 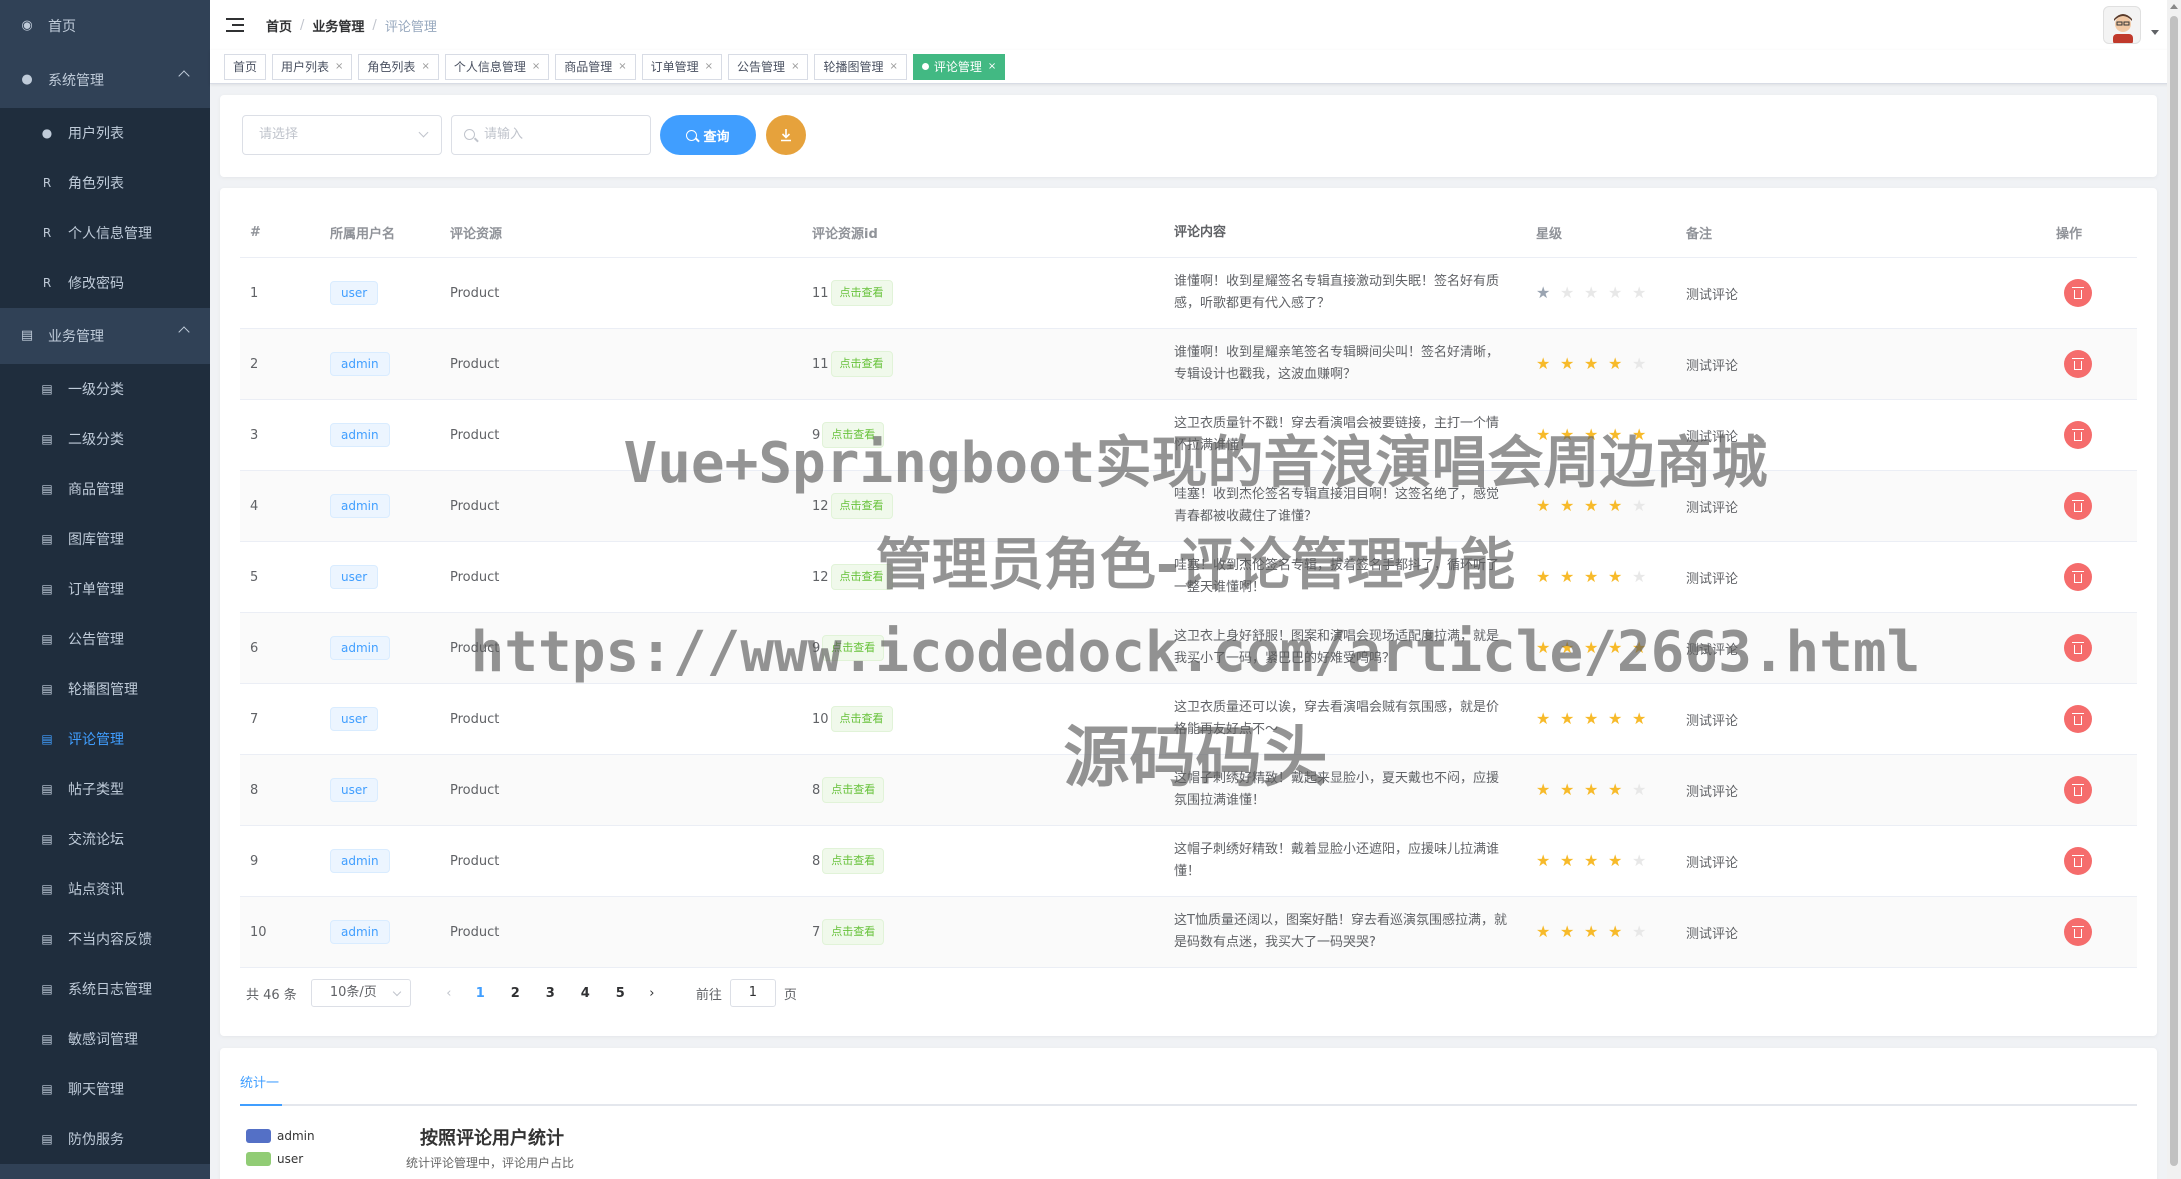 What do you see at coordinates (786, 135) in the screenshot?
I see `download-button` at bounding box center [786, 135].